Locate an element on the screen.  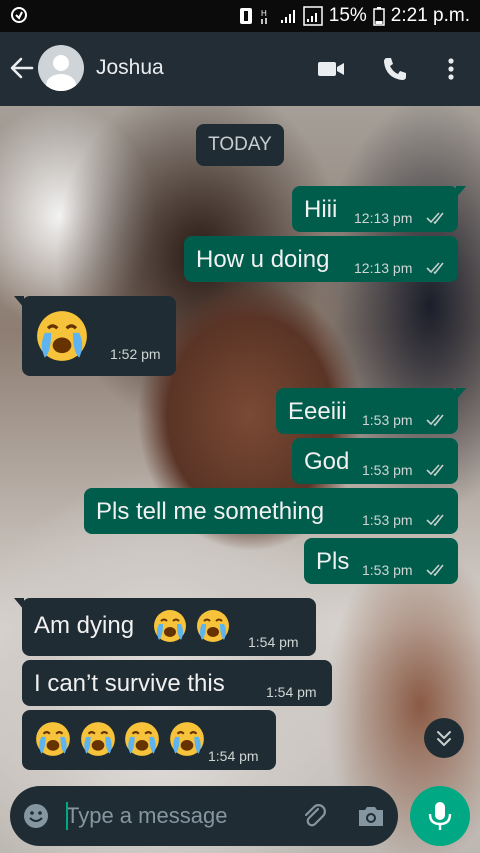
message-time: 1:52 pm is located at coordinates (135, 354).